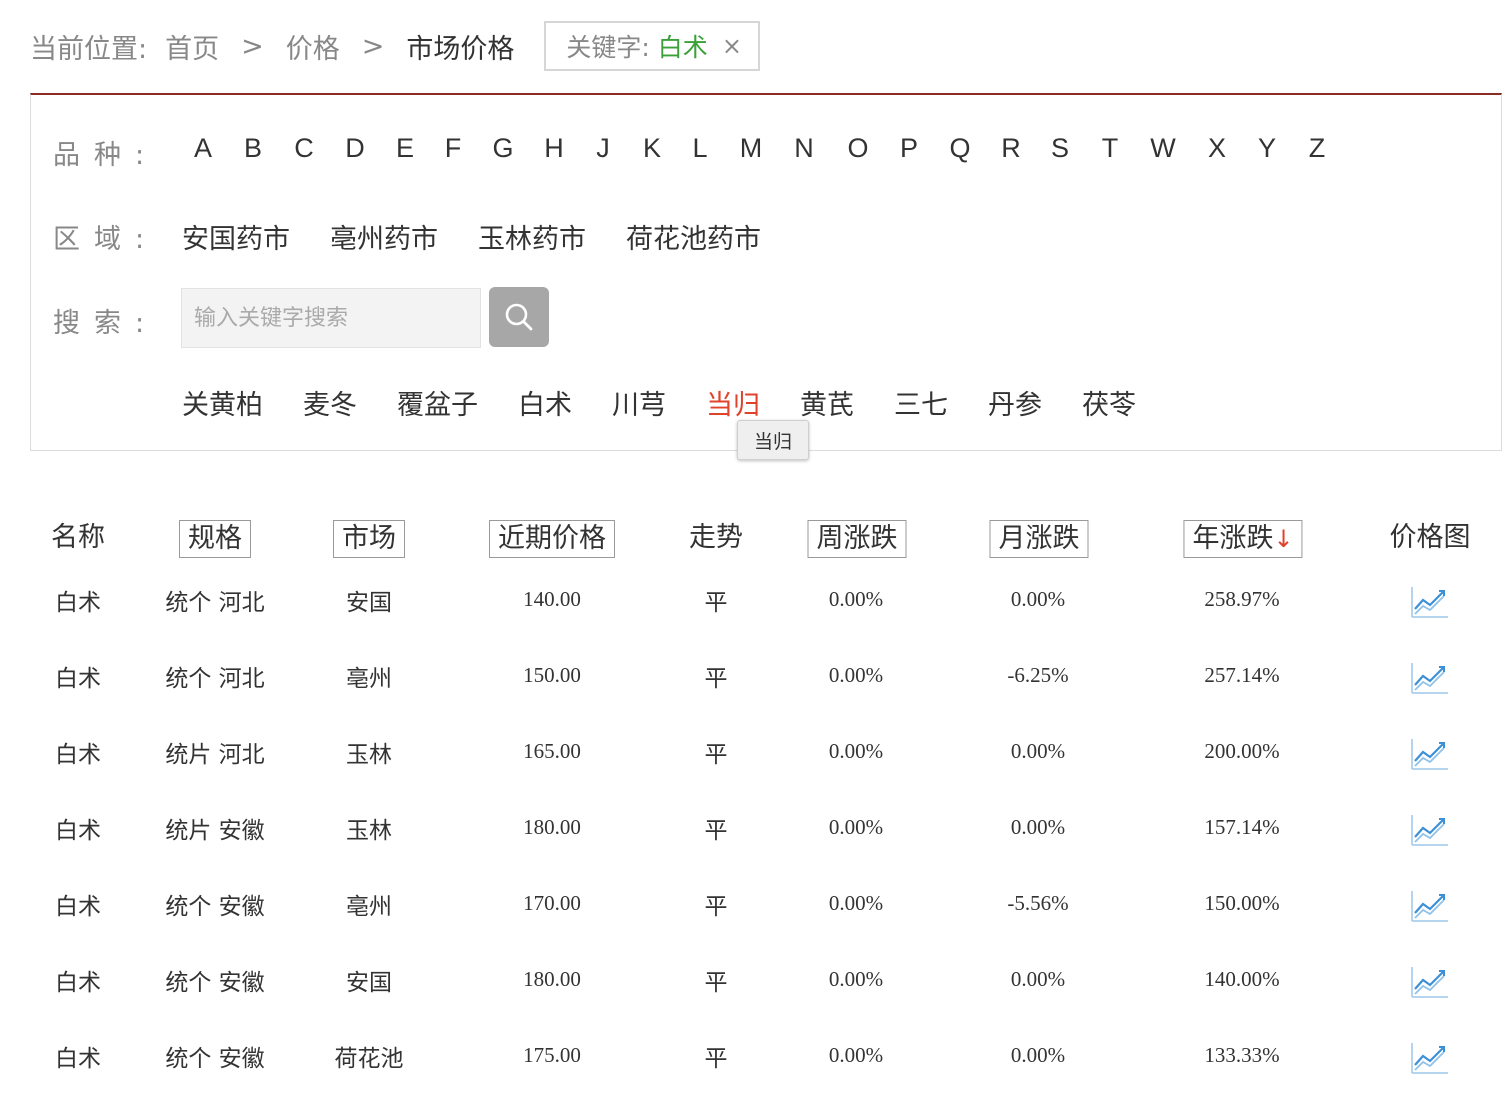  I want to click on table-row: 白术 统个 河北 亳州 150.00 平 0.00% -6.25% 257.14%, so click(754, 679).